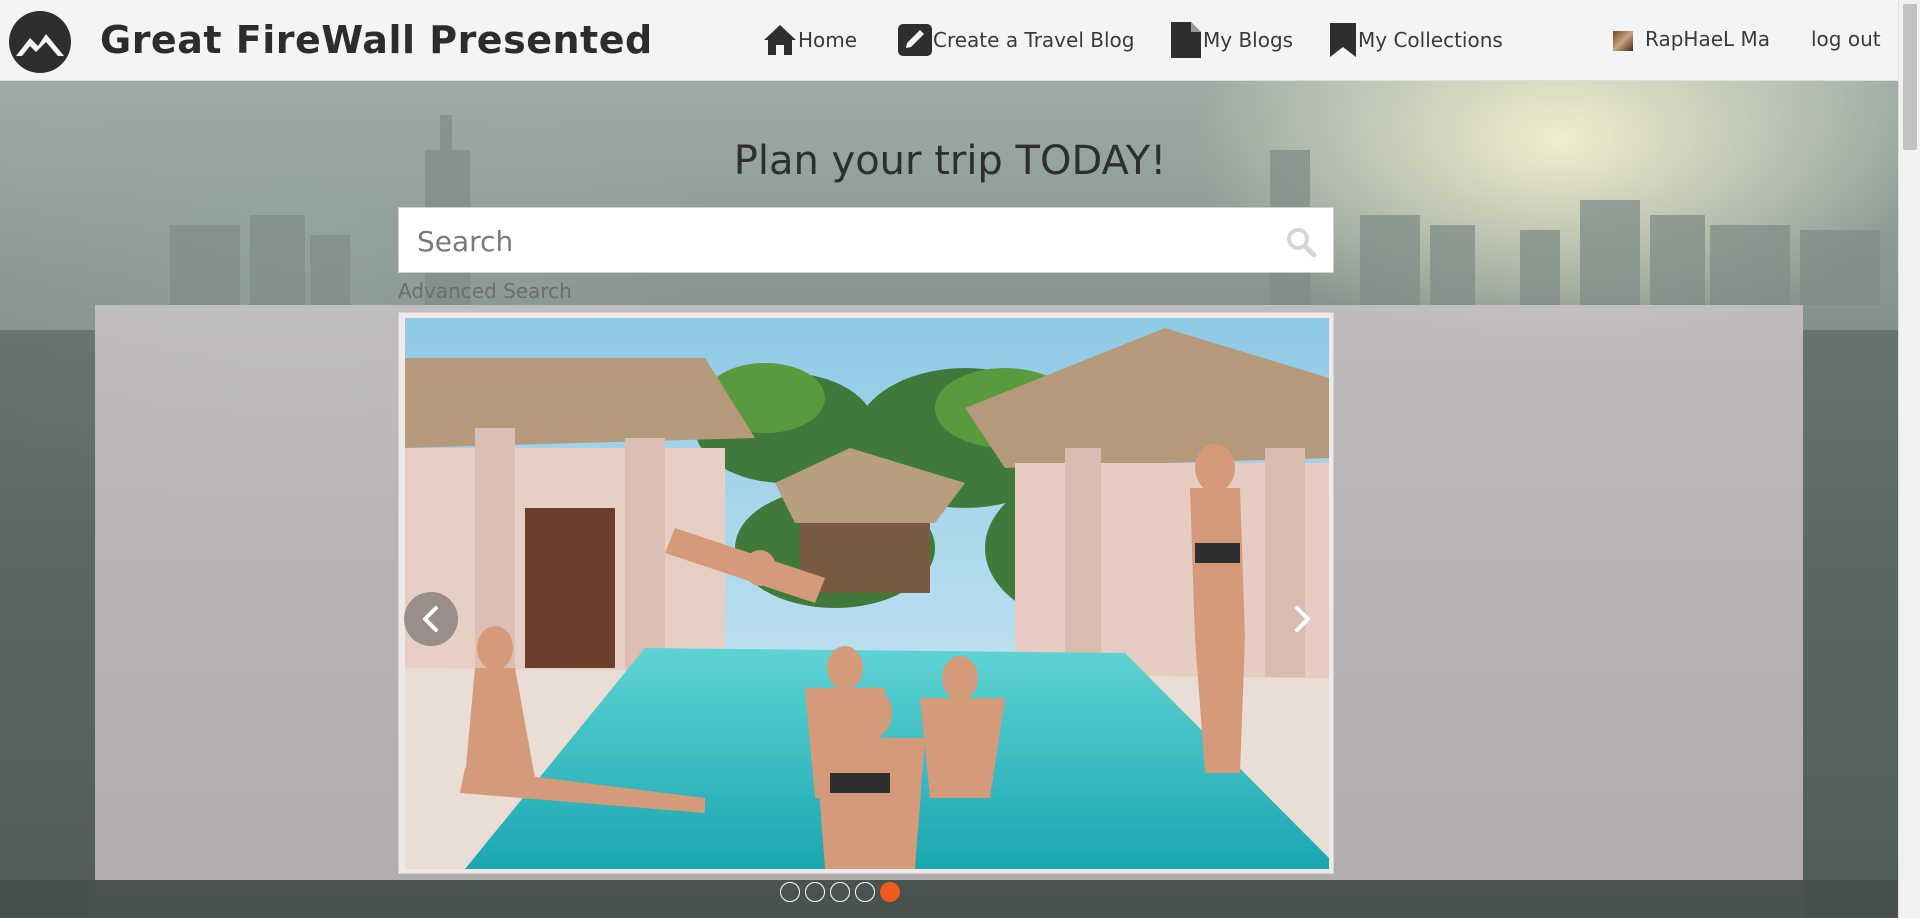 This screenshot has width=1920, height=918. What do you see at coordinates (1846, 39) in the screenshot?
I see `logout-link: log out` at bounding box center [1846, 39].